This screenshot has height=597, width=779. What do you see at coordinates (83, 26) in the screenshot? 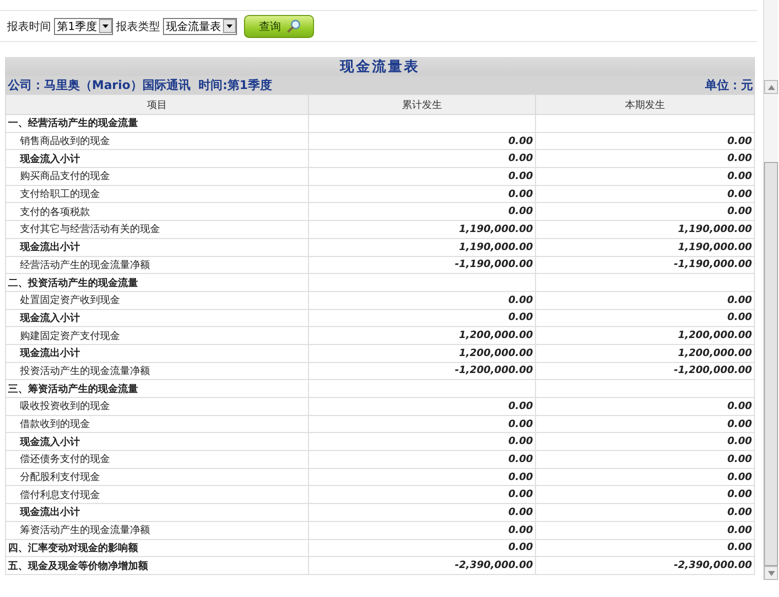
I see `select-field: 第1季度` at bounding box center [83, 26].